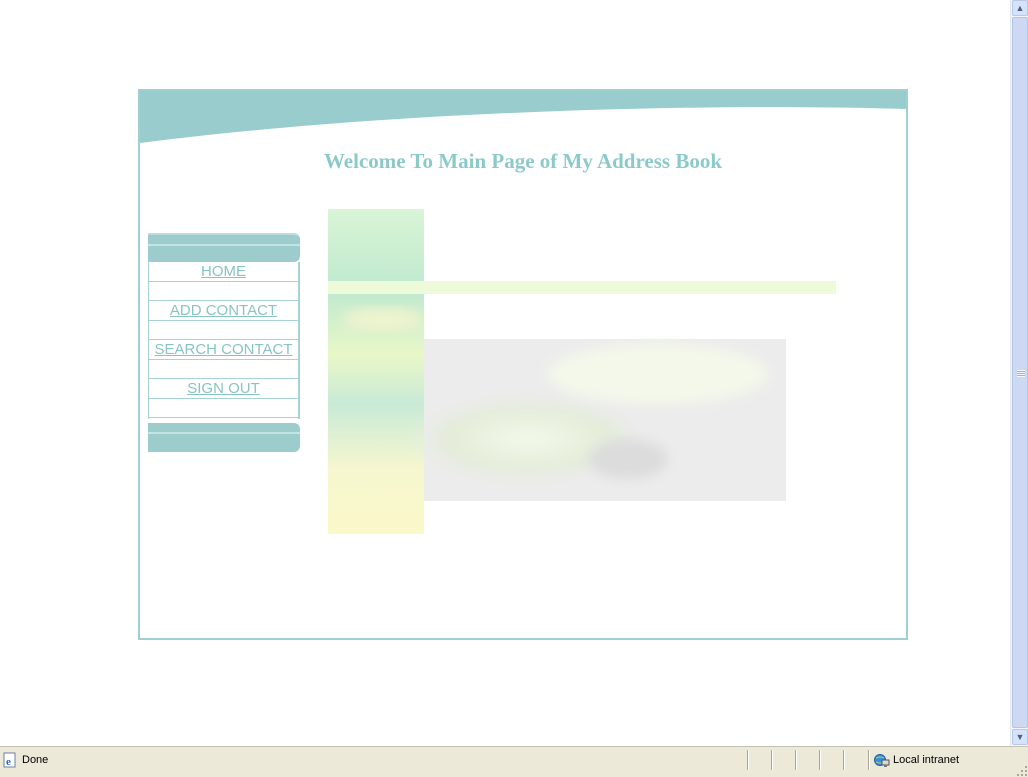 Image resolution: width=1028 pixels, height=777 pixels. I want to click on svg-text: e, so click(8, 762).